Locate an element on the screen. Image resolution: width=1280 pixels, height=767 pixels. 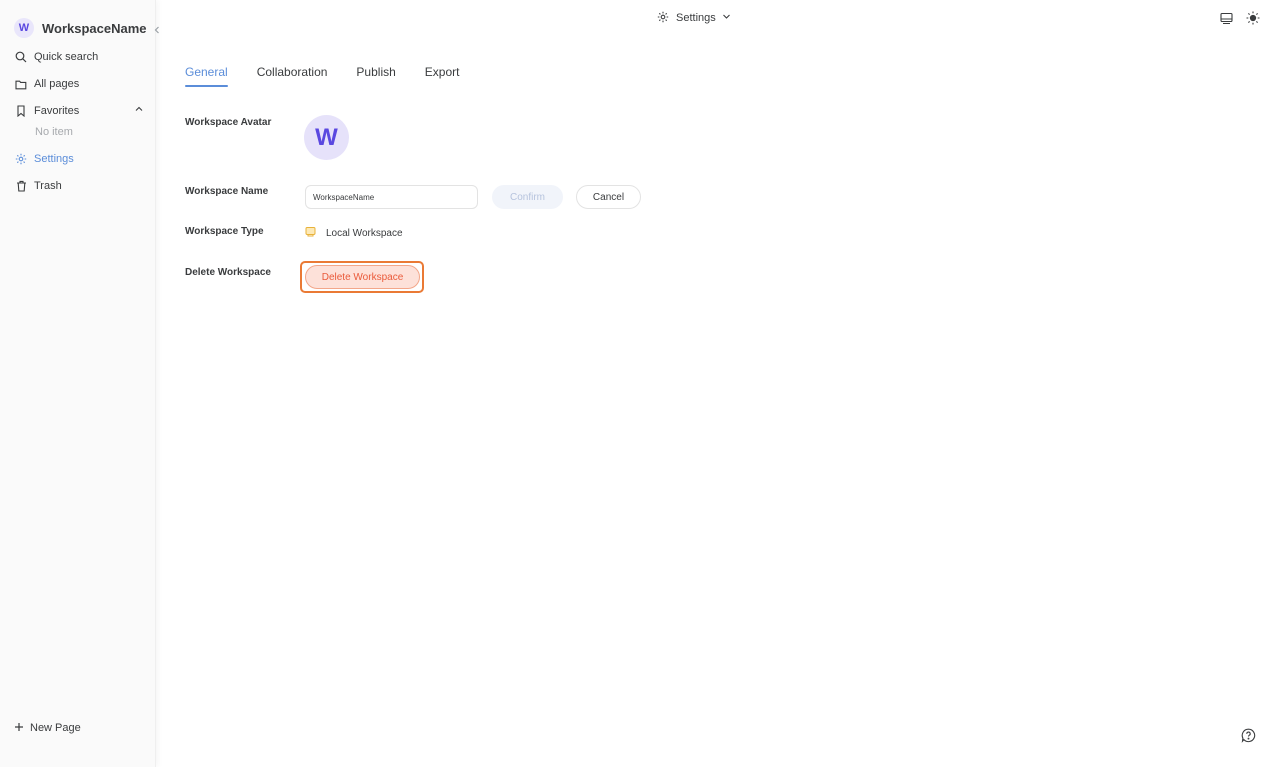
settings-tabs: General Collaboration Publish Export is located at coordinates (336, 76).